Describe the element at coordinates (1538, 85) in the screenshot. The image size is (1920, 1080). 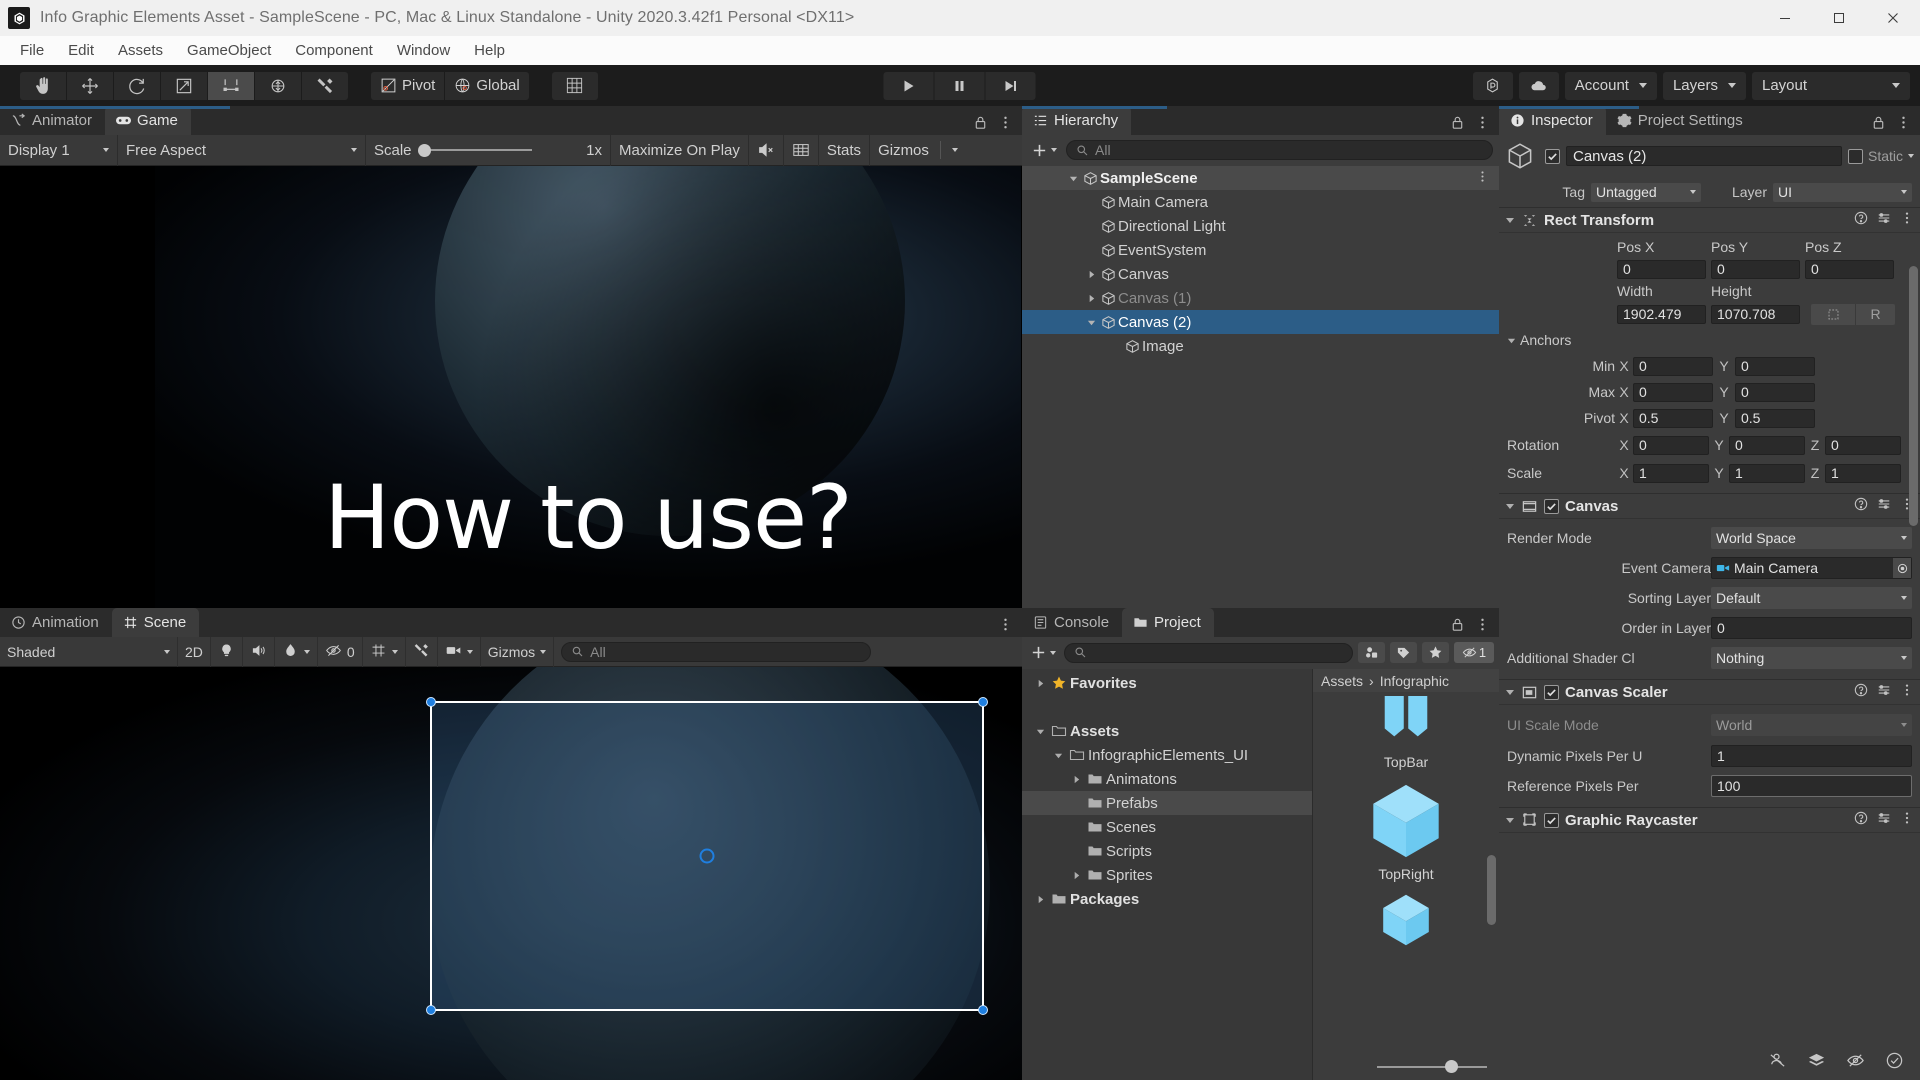
I see `cloud-icon` at that location.